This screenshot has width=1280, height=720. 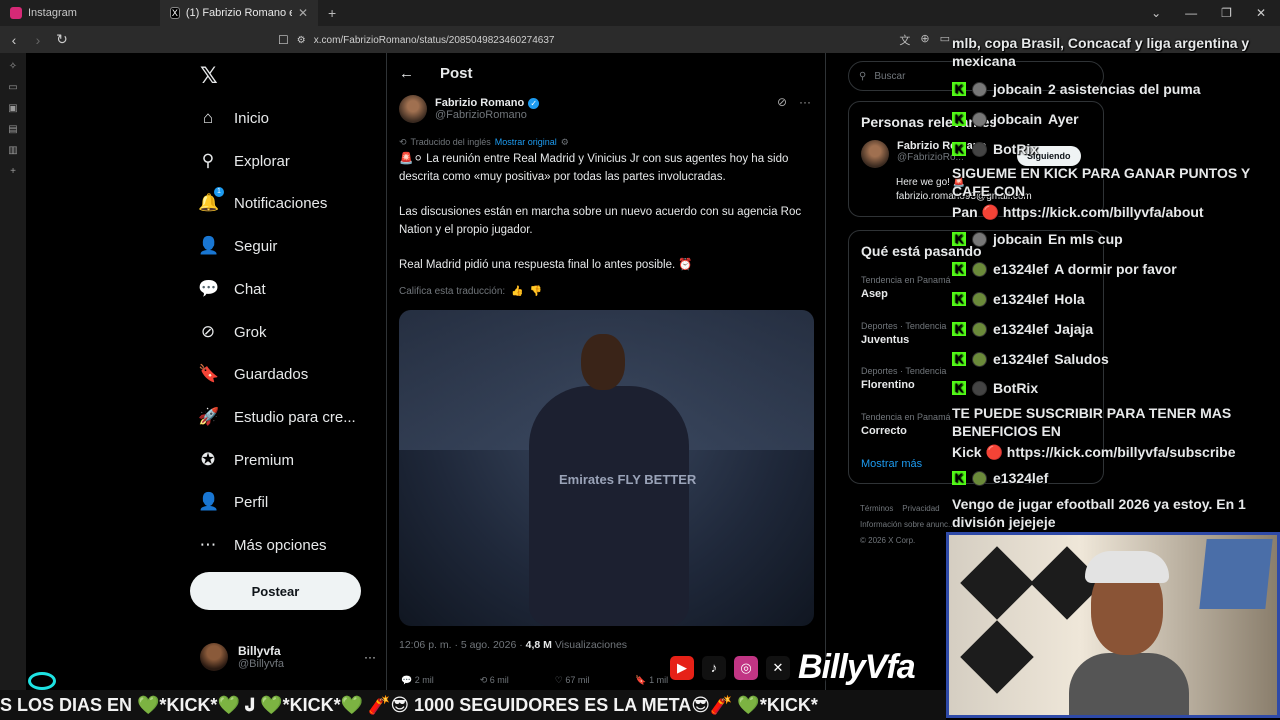 I want to click on translate-icon: 文, so click(x=904, y=40).